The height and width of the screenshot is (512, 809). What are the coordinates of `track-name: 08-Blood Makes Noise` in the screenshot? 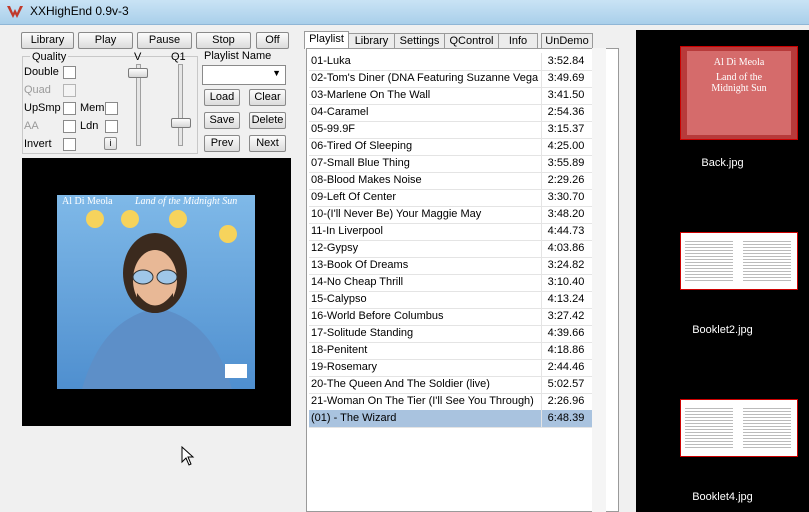 It's located at (366, 180).